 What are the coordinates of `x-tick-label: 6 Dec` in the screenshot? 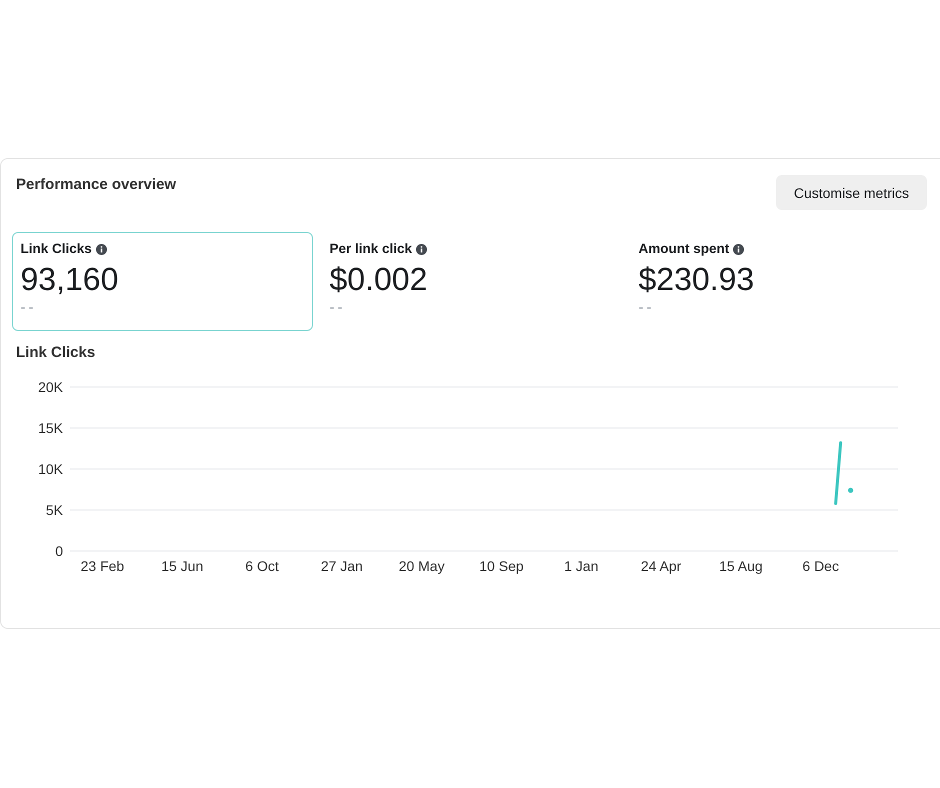 It's located at (820, 566).